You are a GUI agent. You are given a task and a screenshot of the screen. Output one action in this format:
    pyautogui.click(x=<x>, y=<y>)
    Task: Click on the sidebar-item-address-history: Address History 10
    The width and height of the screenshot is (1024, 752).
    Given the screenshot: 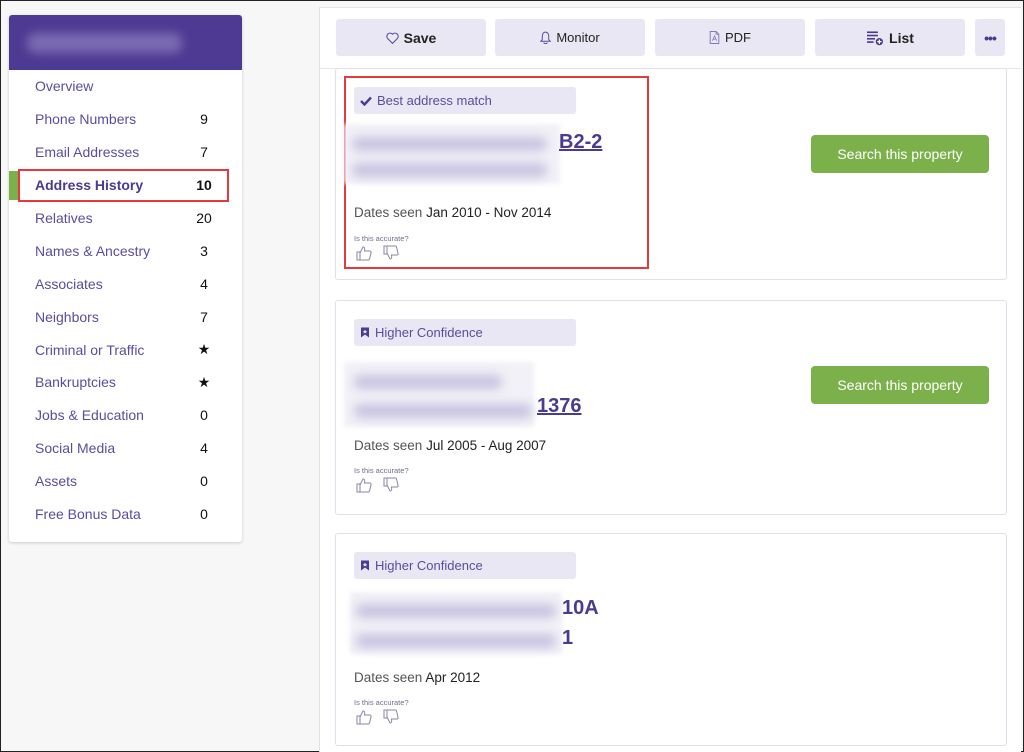 What is the action you would take?
    pyautogui.click(x=125, y=185)
    